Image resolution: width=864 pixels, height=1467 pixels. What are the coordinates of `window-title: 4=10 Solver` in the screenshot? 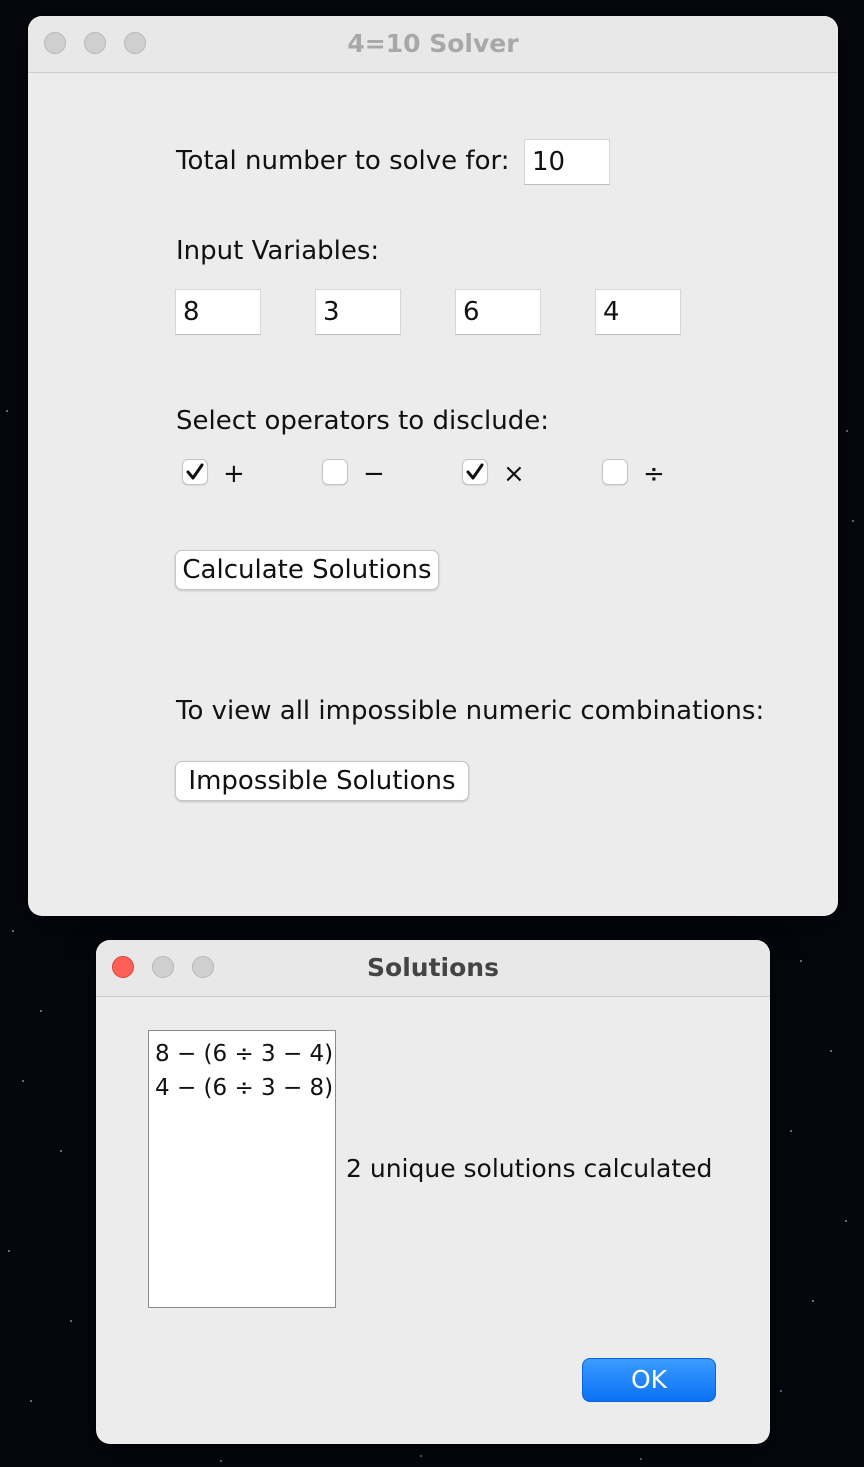 It's located at (433, 43).